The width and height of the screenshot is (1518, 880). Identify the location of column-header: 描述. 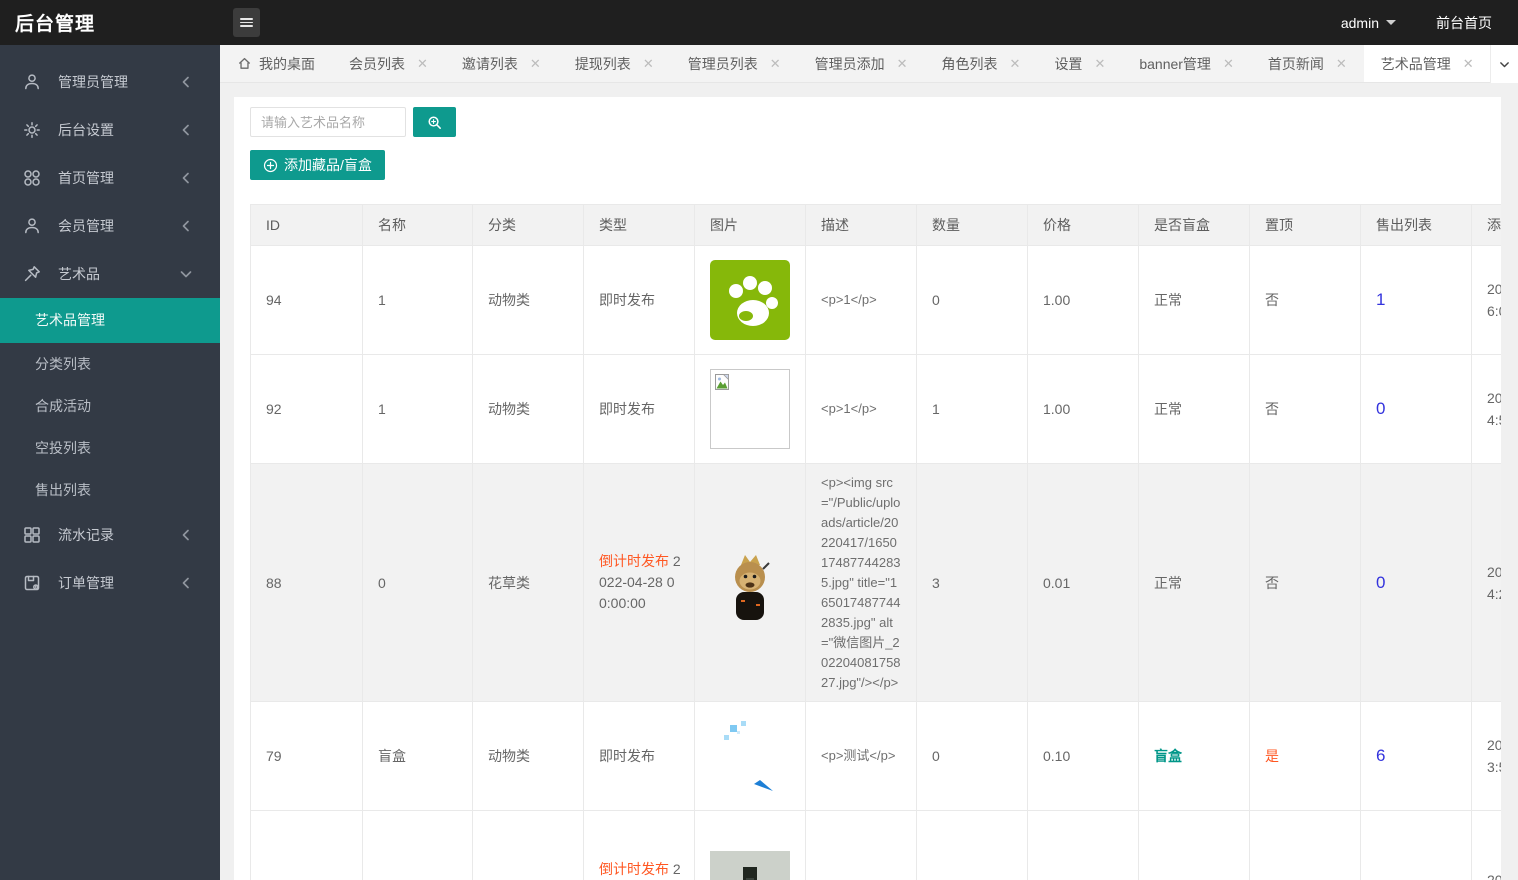
(861, 225).